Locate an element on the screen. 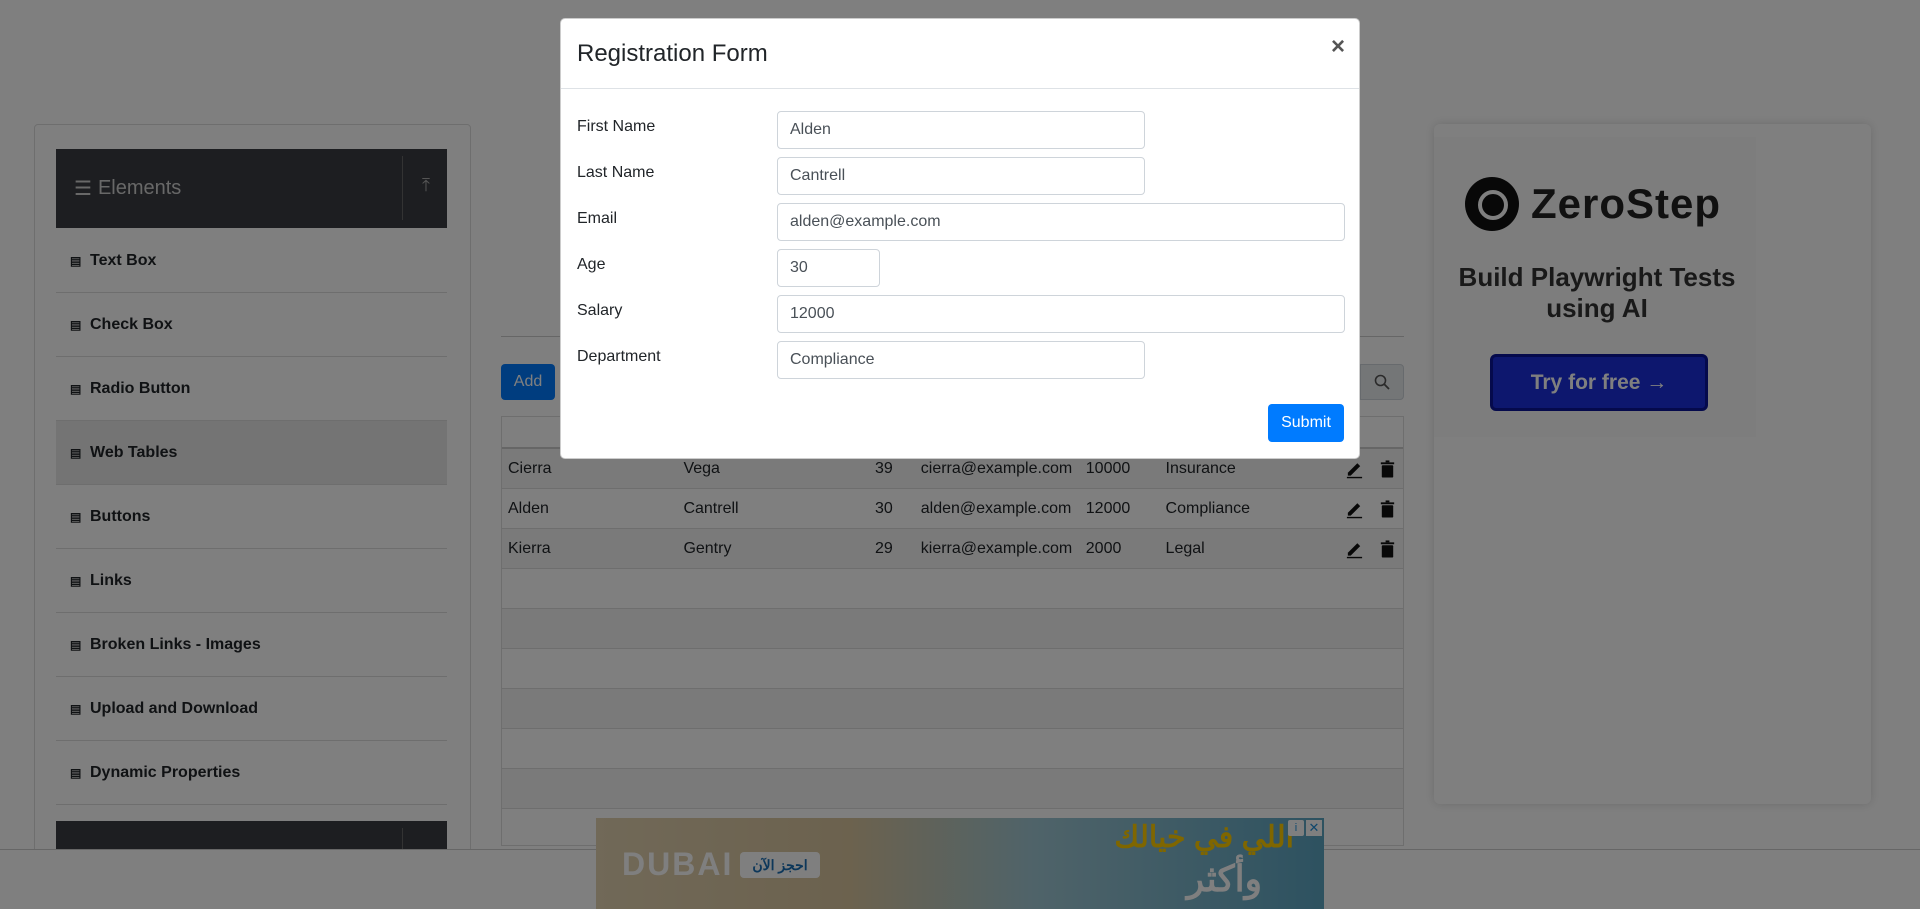 This screenshot has width=1920, height=909. department-row: Department is located at coordinates (861, 360).